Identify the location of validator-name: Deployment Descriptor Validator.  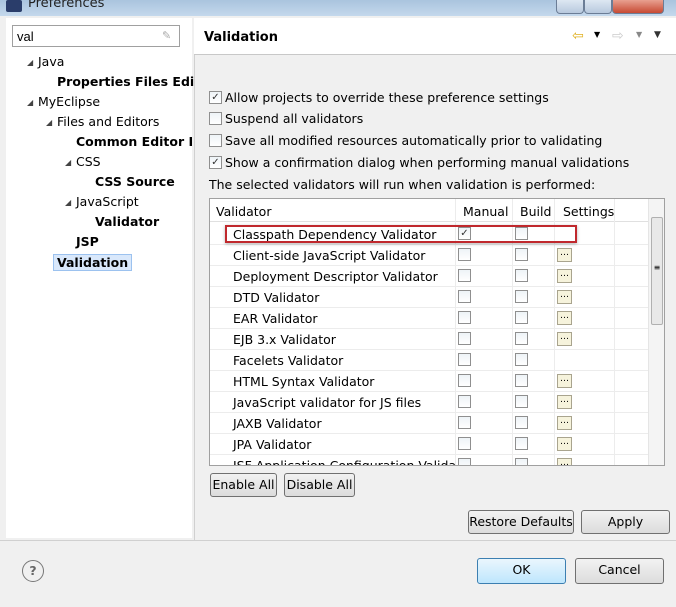
(335, 276).